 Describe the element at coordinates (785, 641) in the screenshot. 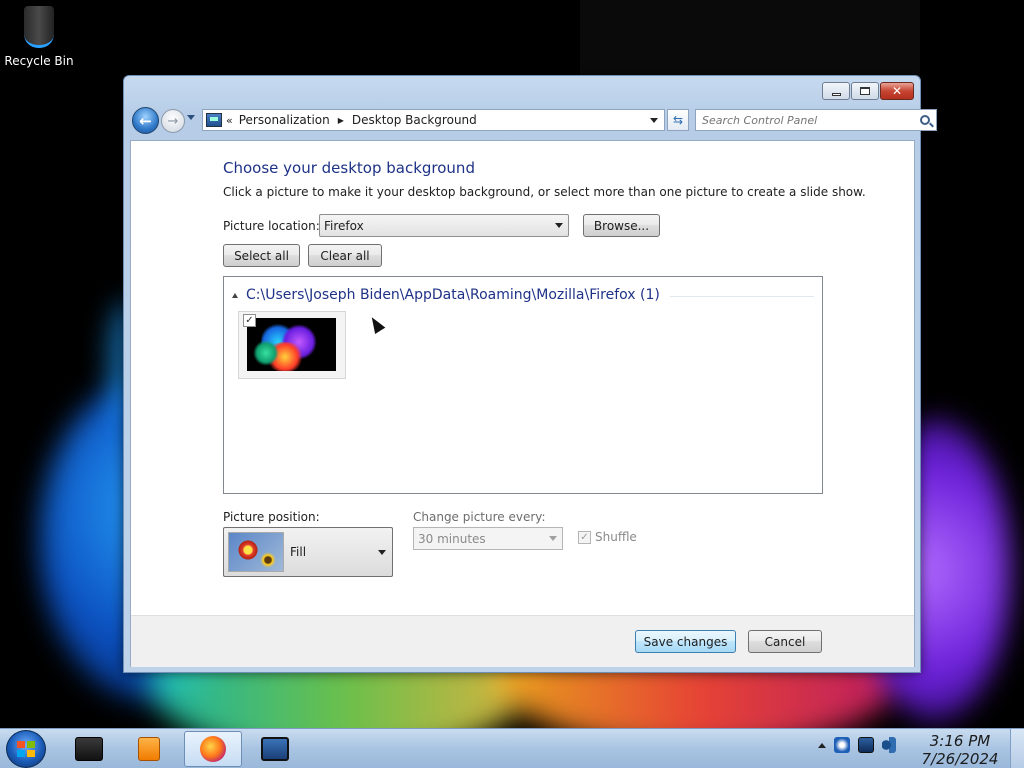

I see `cancel-button: Cancel` at that location.